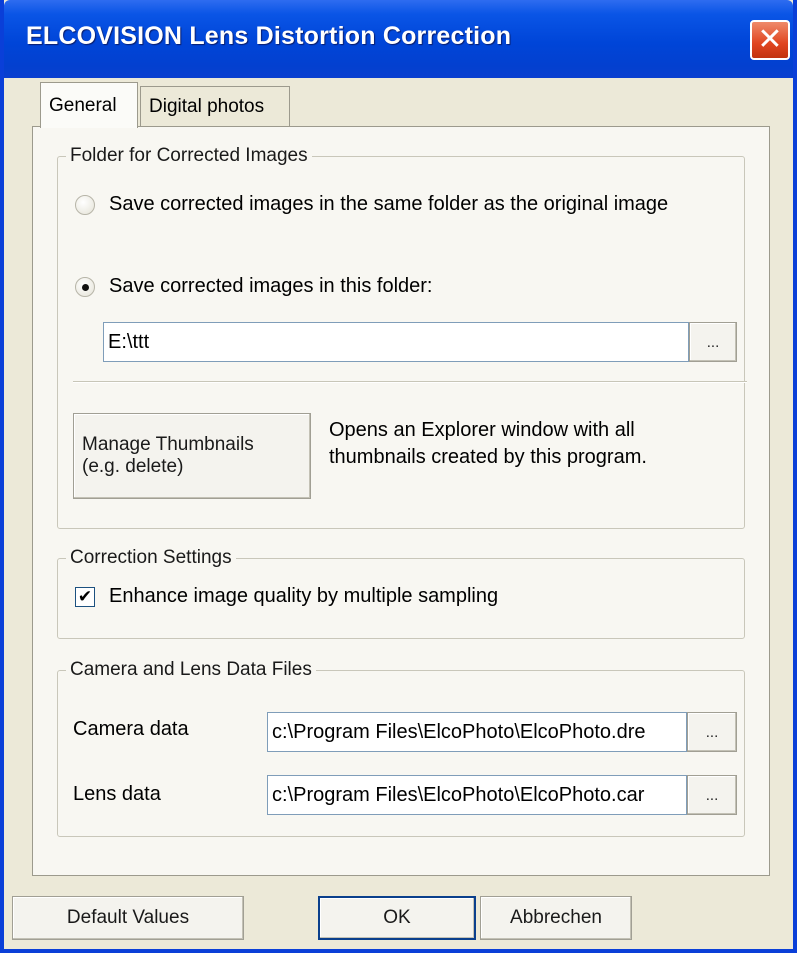 The width and height of the screenshot is (797, 953). I want to click on title-bar: ELCOVISION Lens Distortion Correction ✕, so click(398, 39).